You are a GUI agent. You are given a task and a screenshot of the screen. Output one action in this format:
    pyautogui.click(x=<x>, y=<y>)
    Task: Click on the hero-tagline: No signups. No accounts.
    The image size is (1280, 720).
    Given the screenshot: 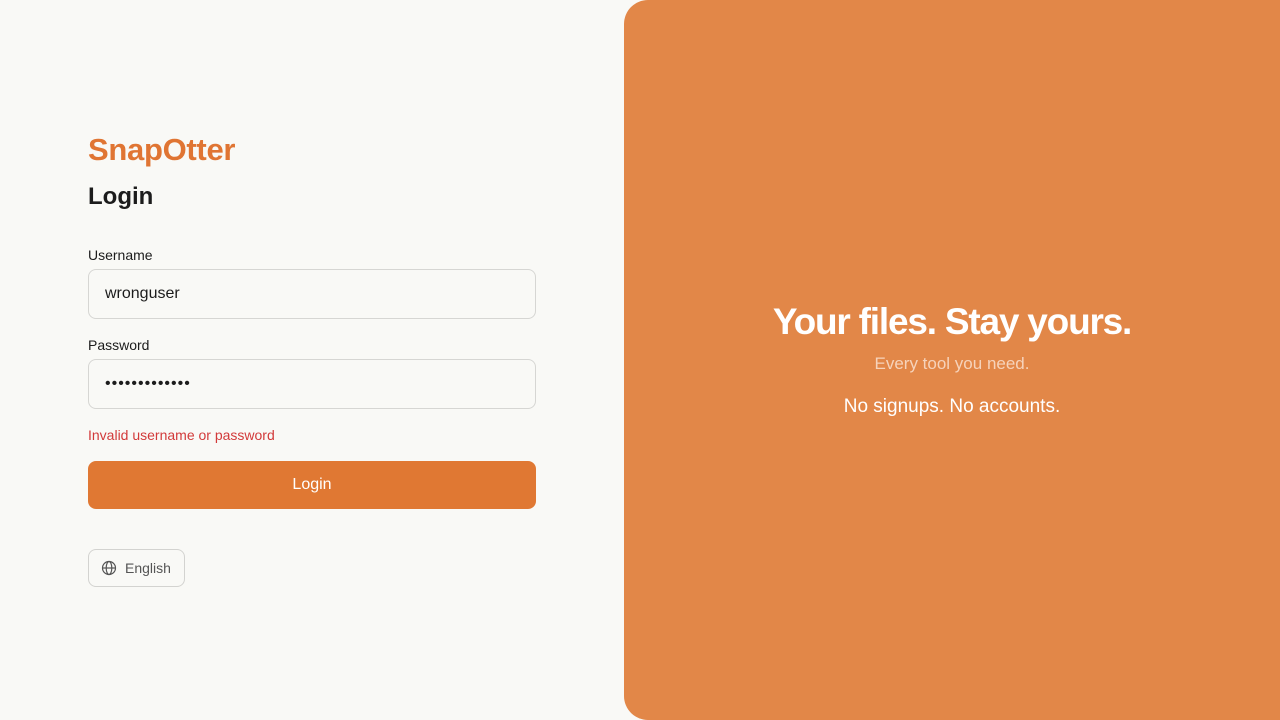 What is the action you would take?
    pyautogui.click(x=952, y=406)
    